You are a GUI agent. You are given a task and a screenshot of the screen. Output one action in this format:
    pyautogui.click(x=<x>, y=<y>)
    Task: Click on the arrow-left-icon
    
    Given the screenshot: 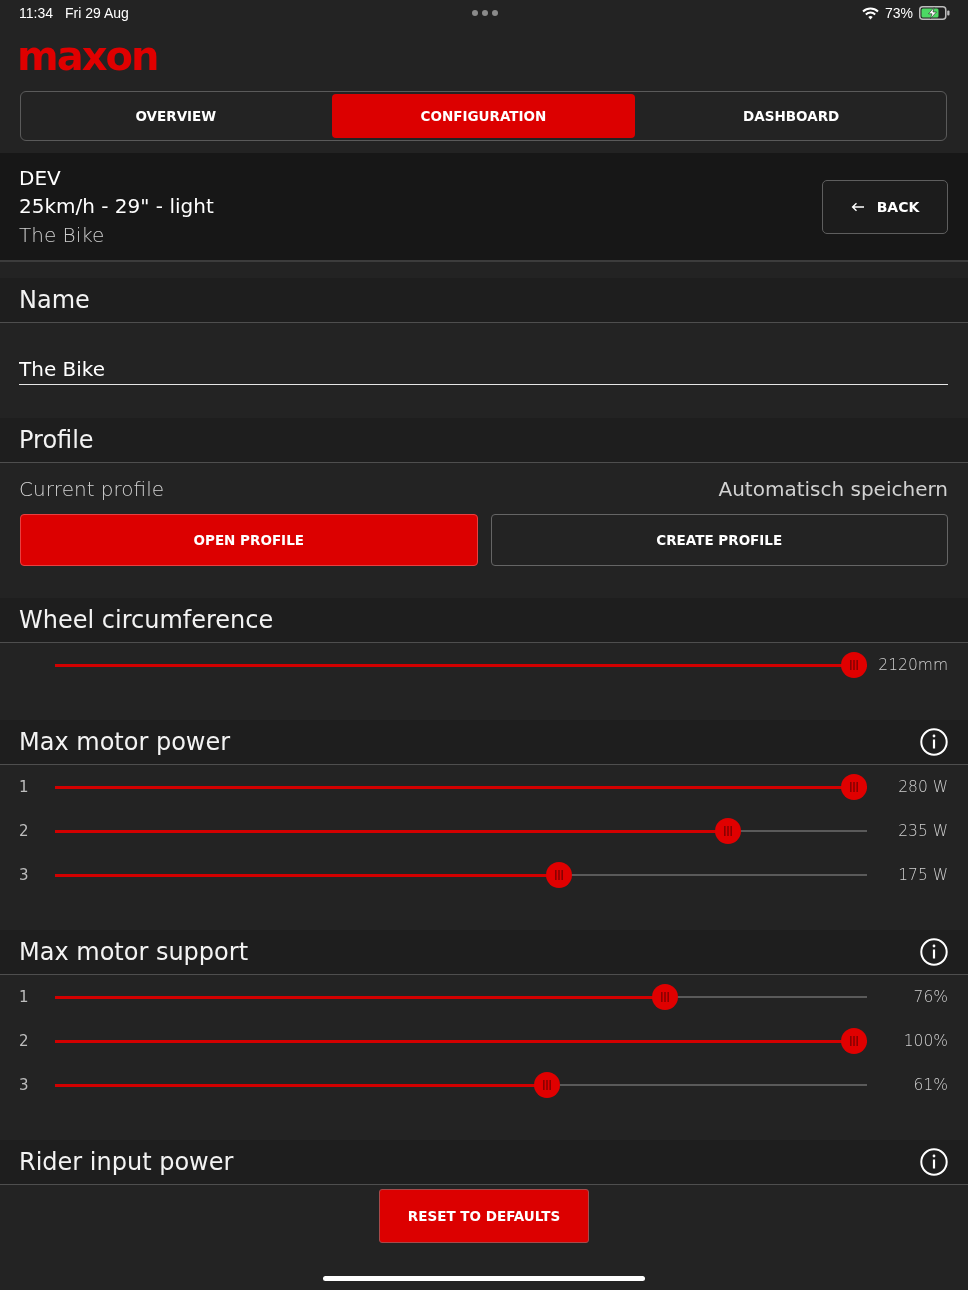 What is the action you would take?
    pyautogui.click(x=857, y=206)
    